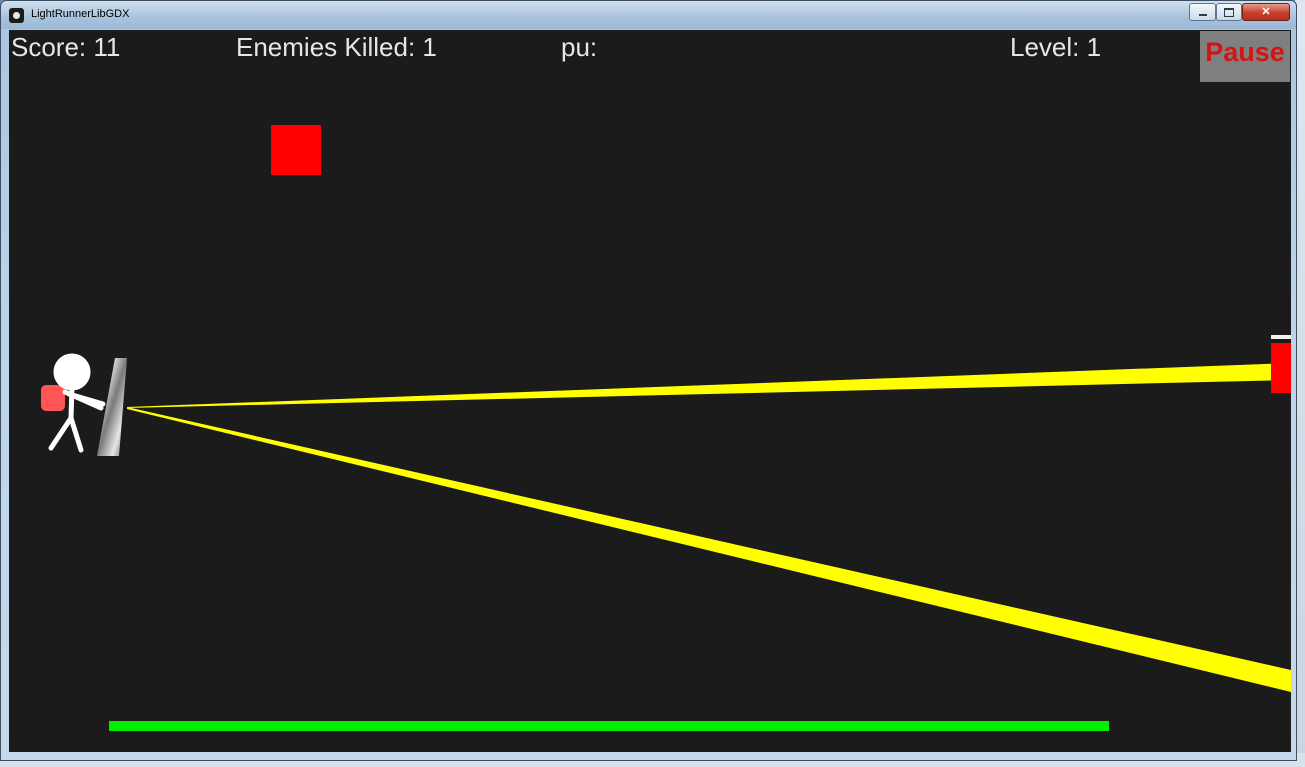  I want to click on enemy-block-right, so click(1281, 368).